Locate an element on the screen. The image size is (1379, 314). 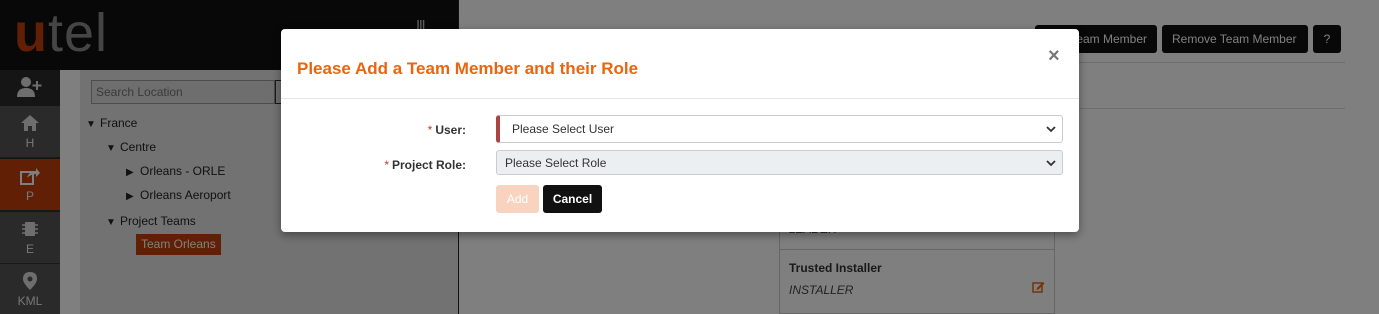
user-label: * User: is located at coordinates (446, 130).